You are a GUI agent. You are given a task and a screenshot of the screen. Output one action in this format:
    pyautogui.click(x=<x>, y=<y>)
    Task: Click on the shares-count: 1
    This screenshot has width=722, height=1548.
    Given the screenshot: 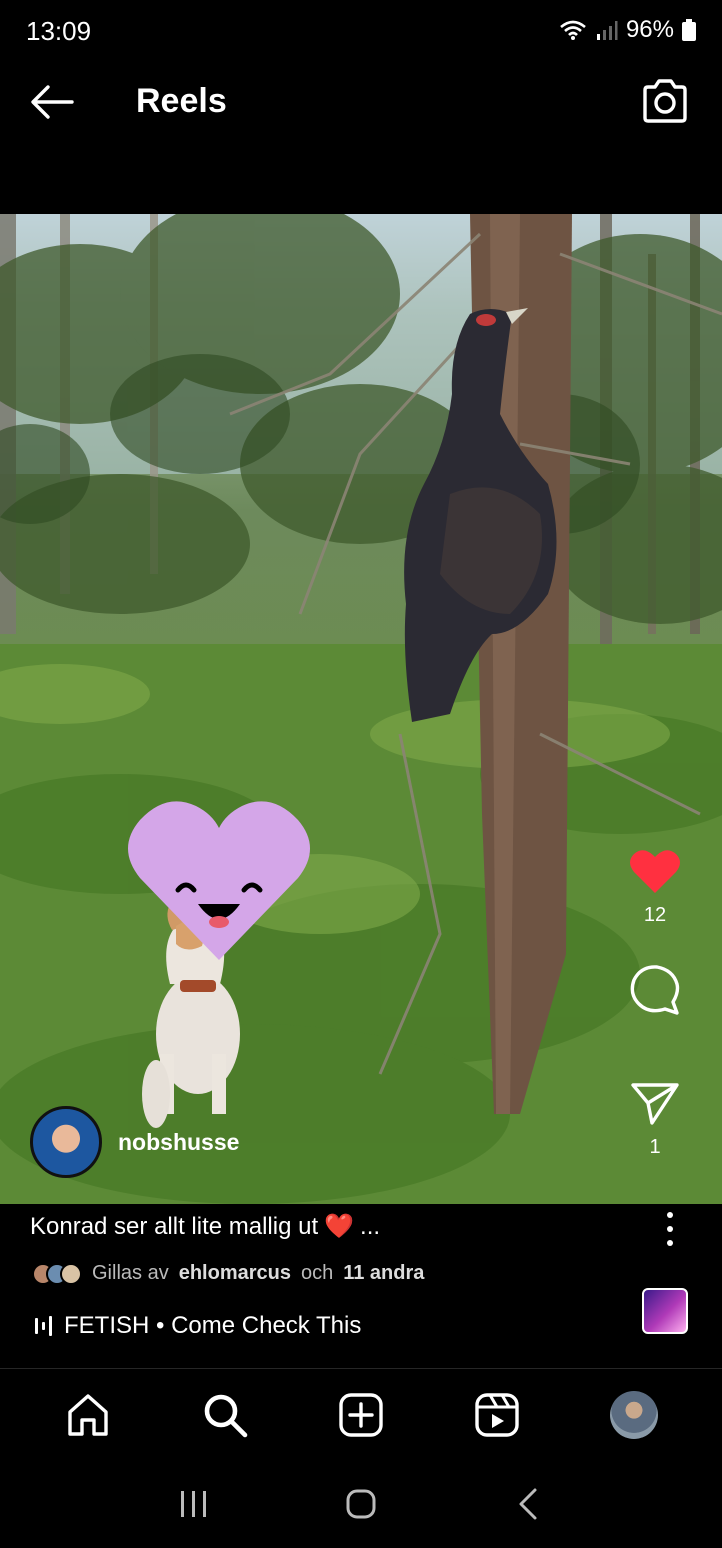 What is the action you would take?
    pyautogui.click(x=655, y=1147)
    